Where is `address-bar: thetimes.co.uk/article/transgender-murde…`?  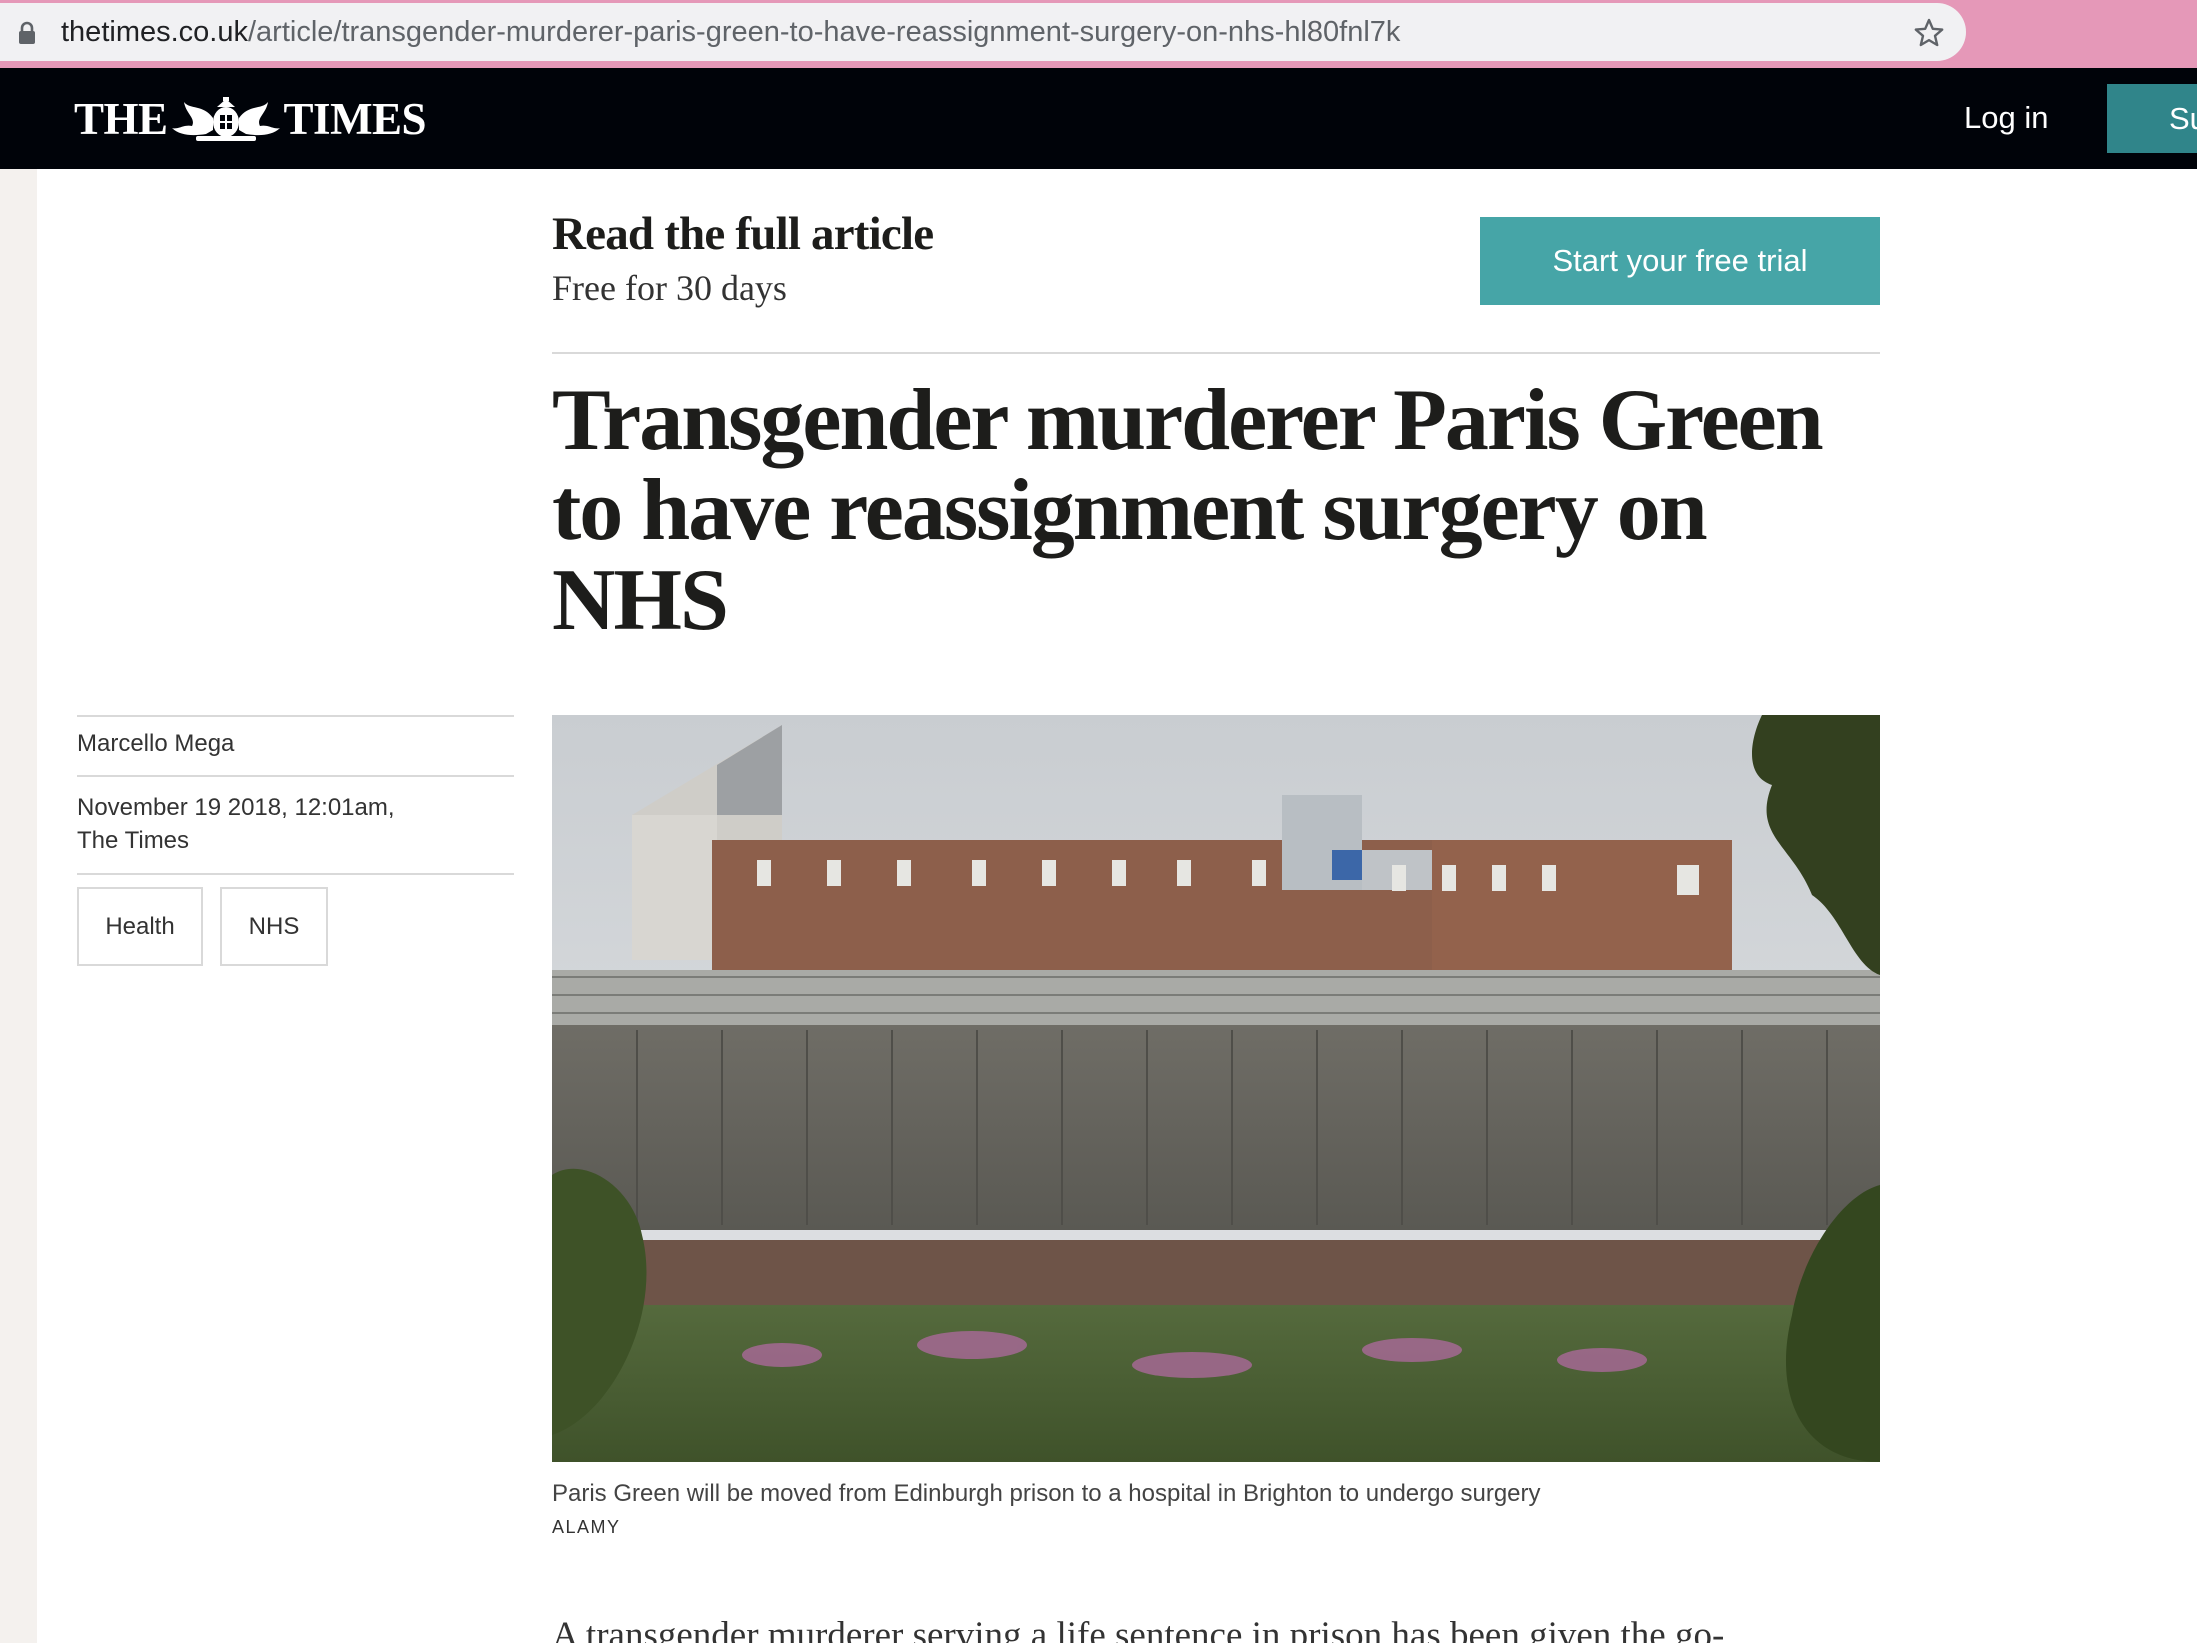
address-bar: thetimes.co.uk/article/transgender-murde… is located at coordinates (983, 32).